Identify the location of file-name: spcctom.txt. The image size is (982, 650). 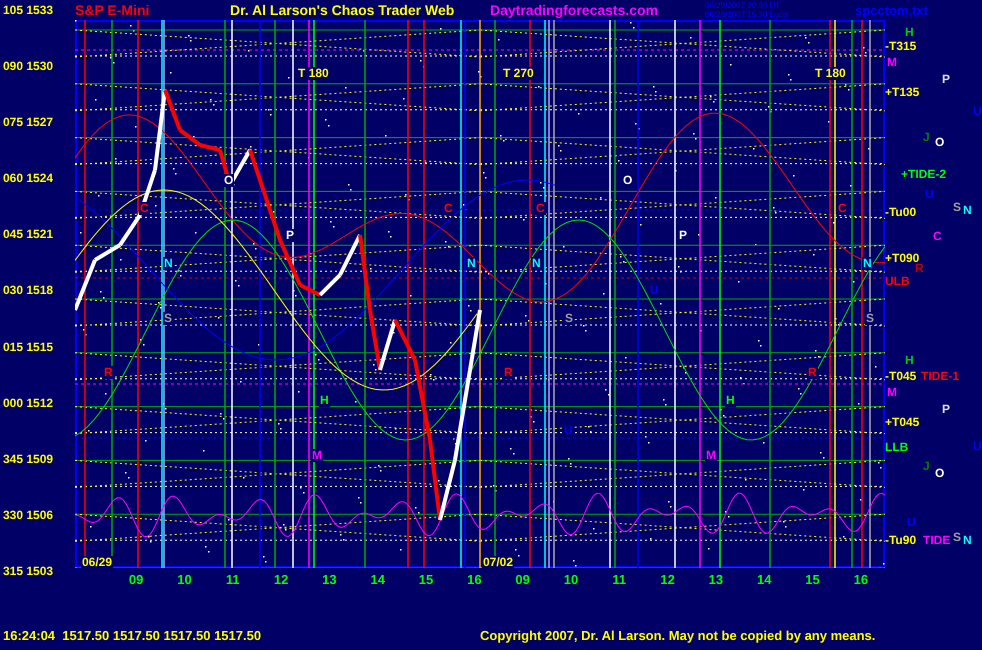
(891, 10).